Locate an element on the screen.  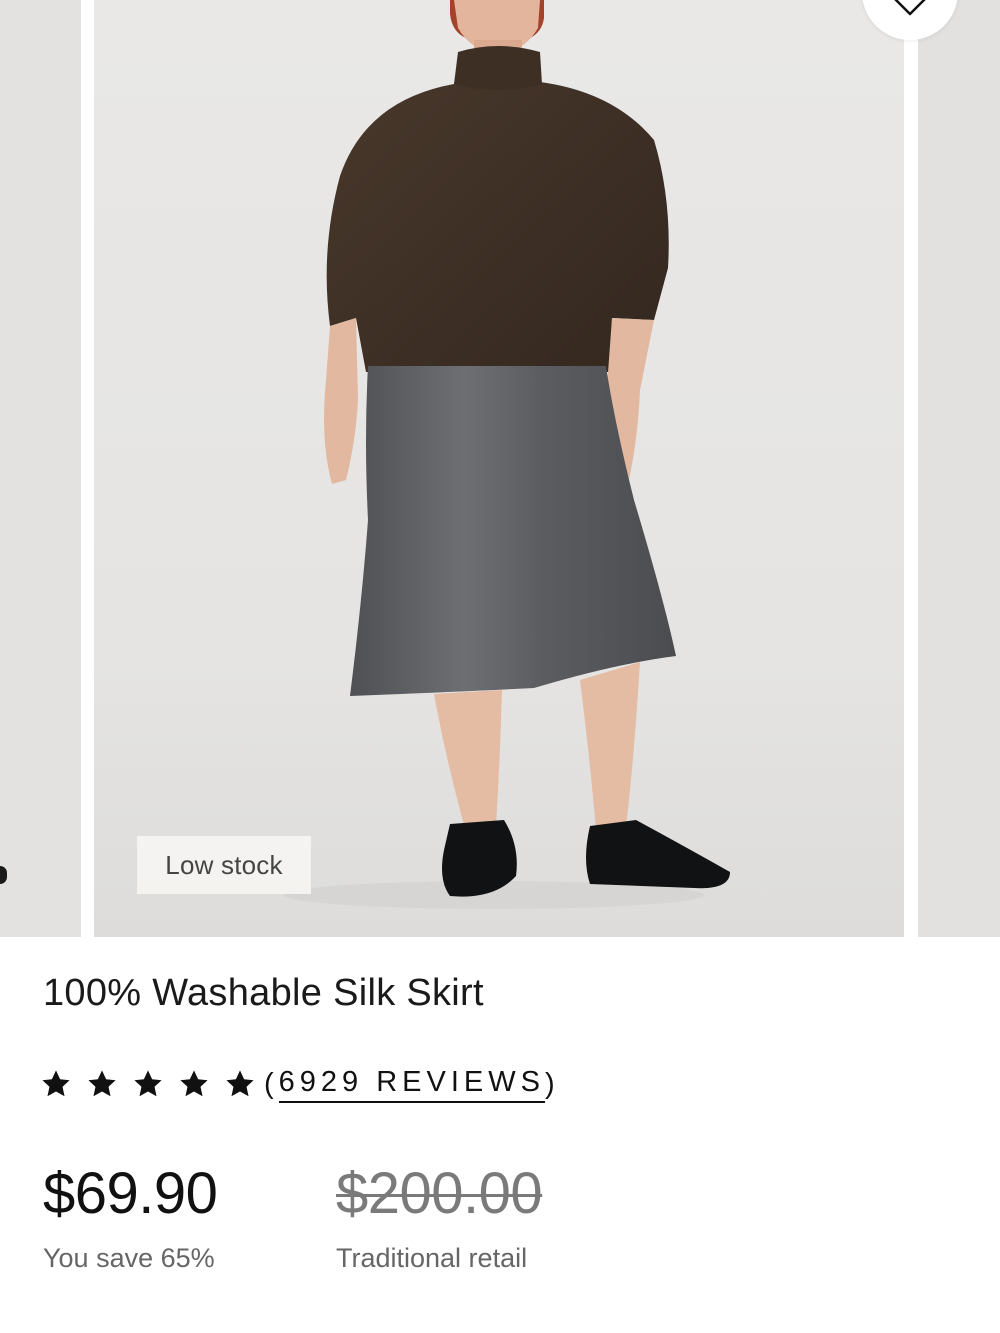
sale-price: $69.90 is located at coordinates (130, 1193).